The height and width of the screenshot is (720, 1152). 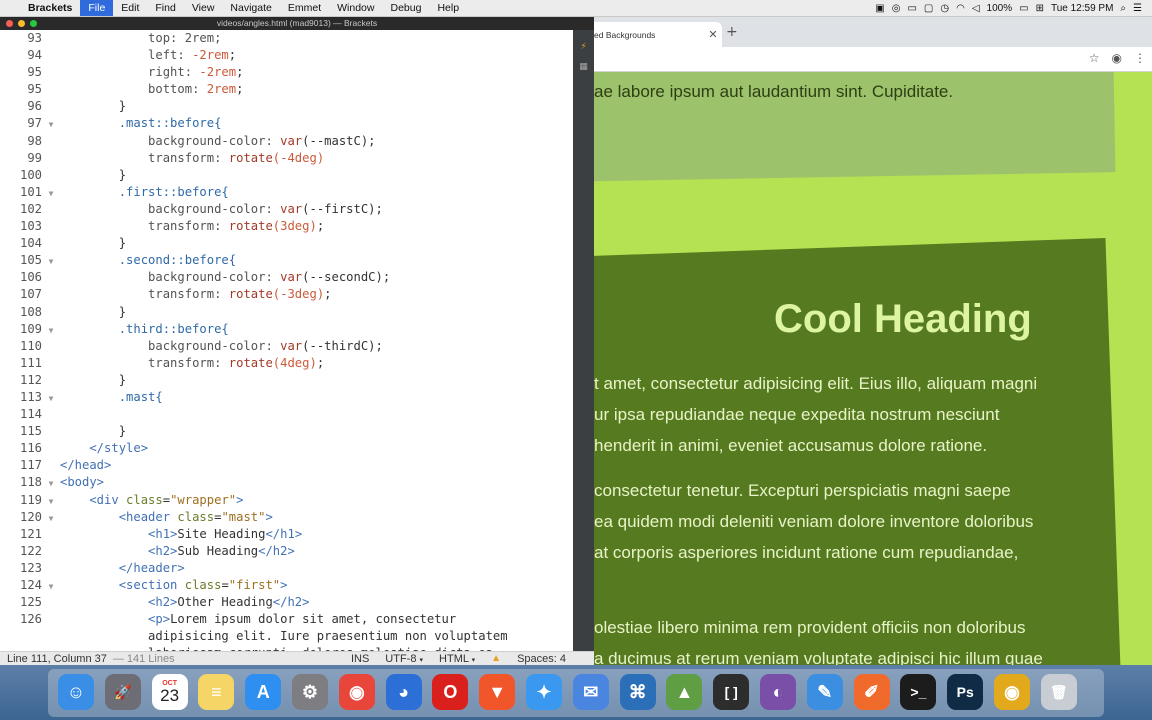 What do you see at coordinates (286, 260) in the screenshot?
I see `code-line: 105 ▼ .second::before{` at bounding box center [286, 260].